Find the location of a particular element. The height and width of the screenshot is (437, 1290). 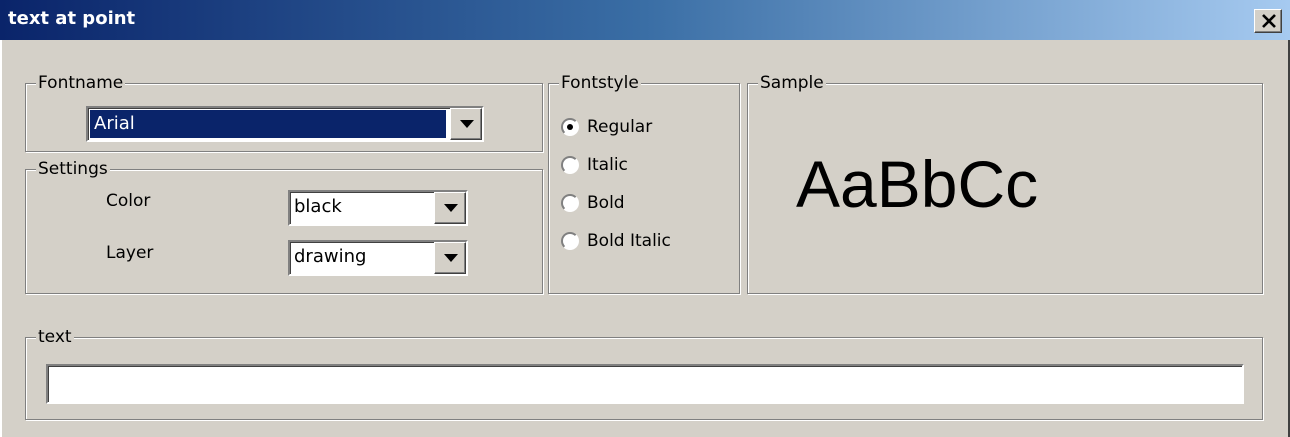

layer-select: drawing is located at coordinates (378, 258).